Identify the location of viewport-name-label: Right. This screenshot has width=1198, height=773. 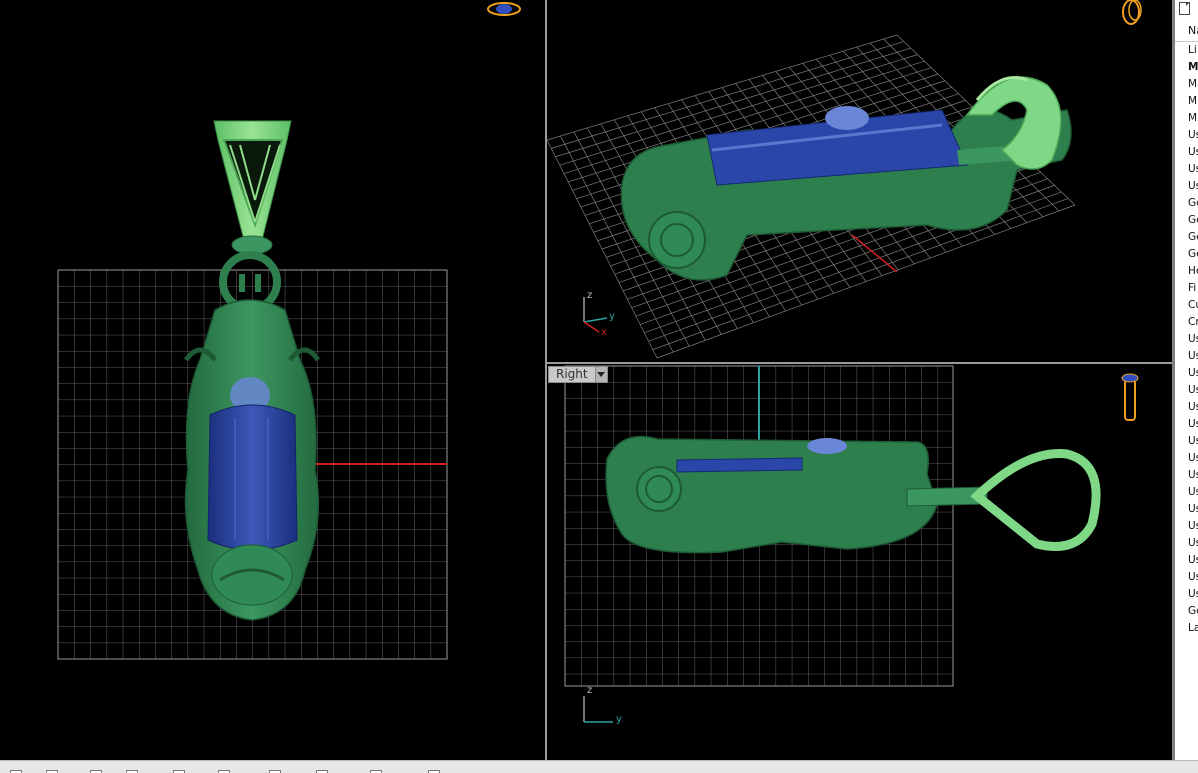
(572, 374).